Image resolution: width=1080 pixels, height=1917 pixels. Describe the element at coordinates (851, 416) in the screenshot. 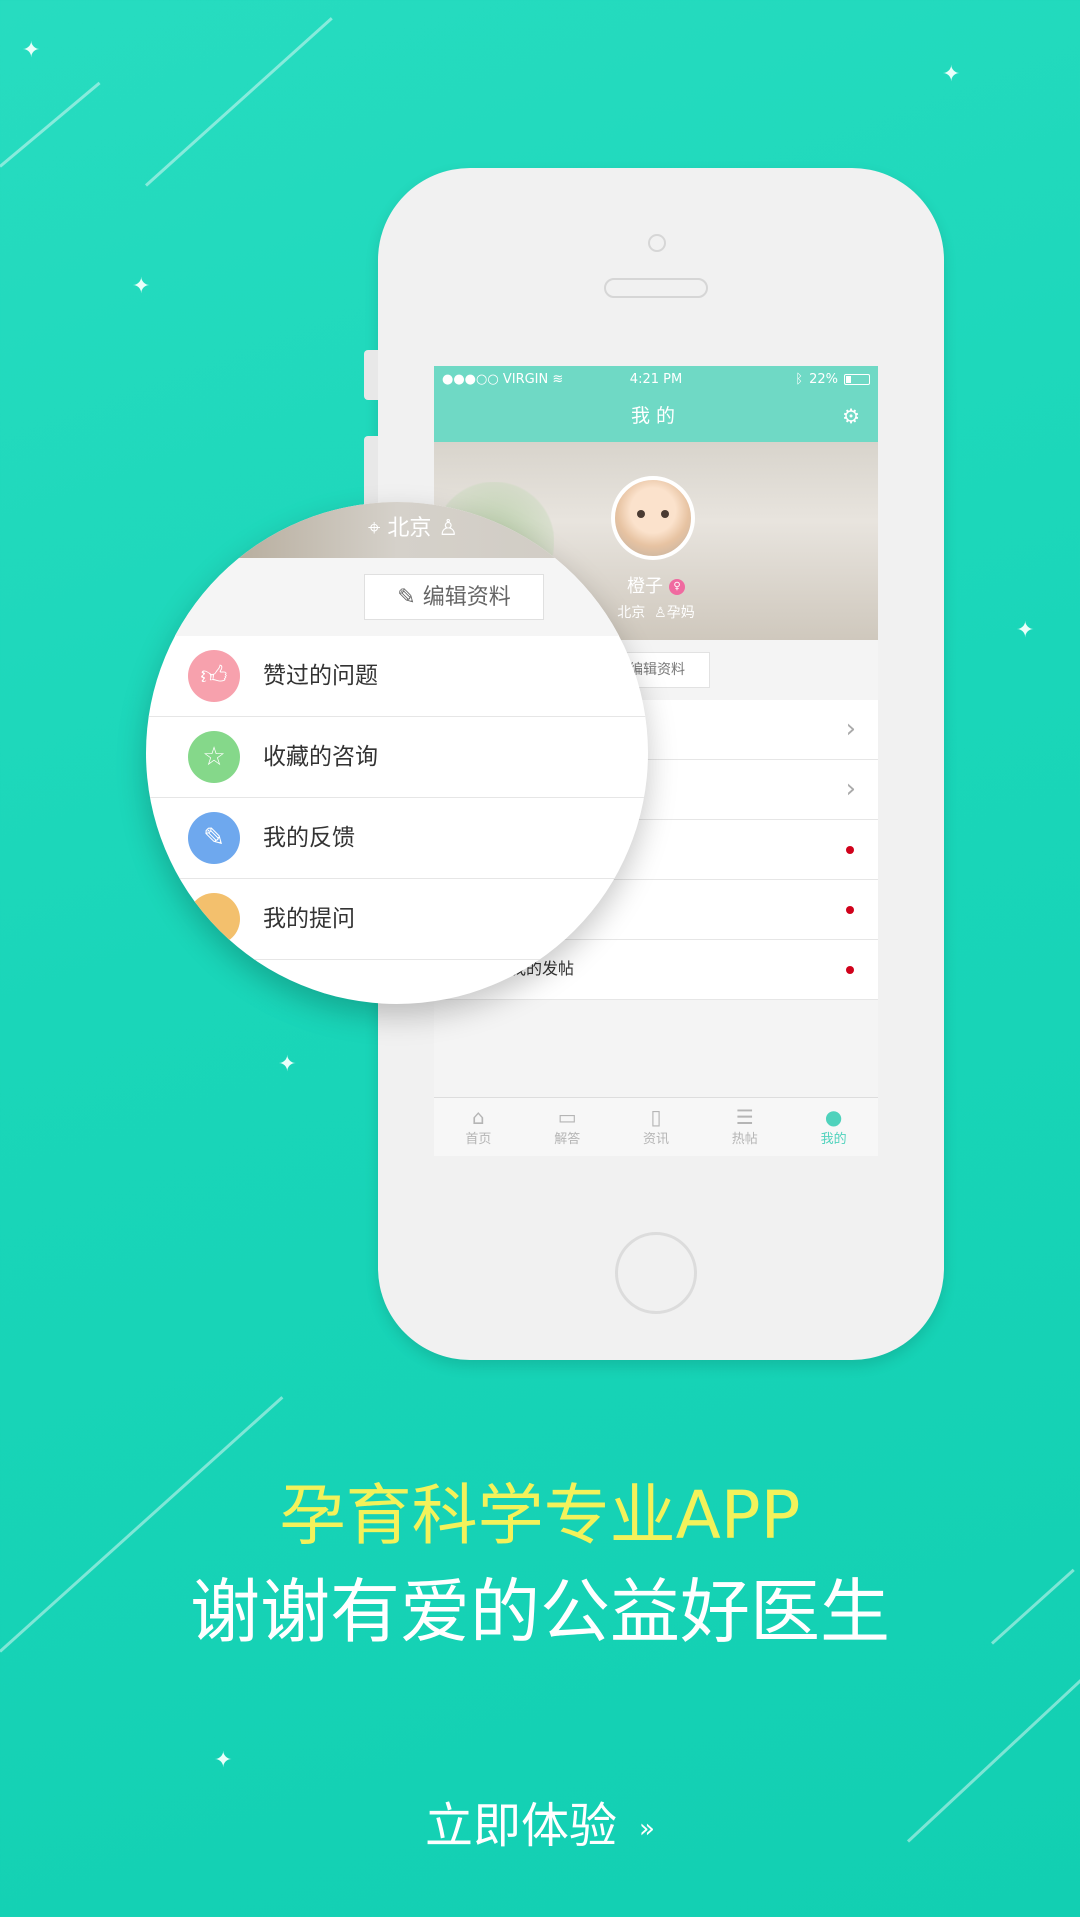

I see `gear-icon: ⚙` at that location.